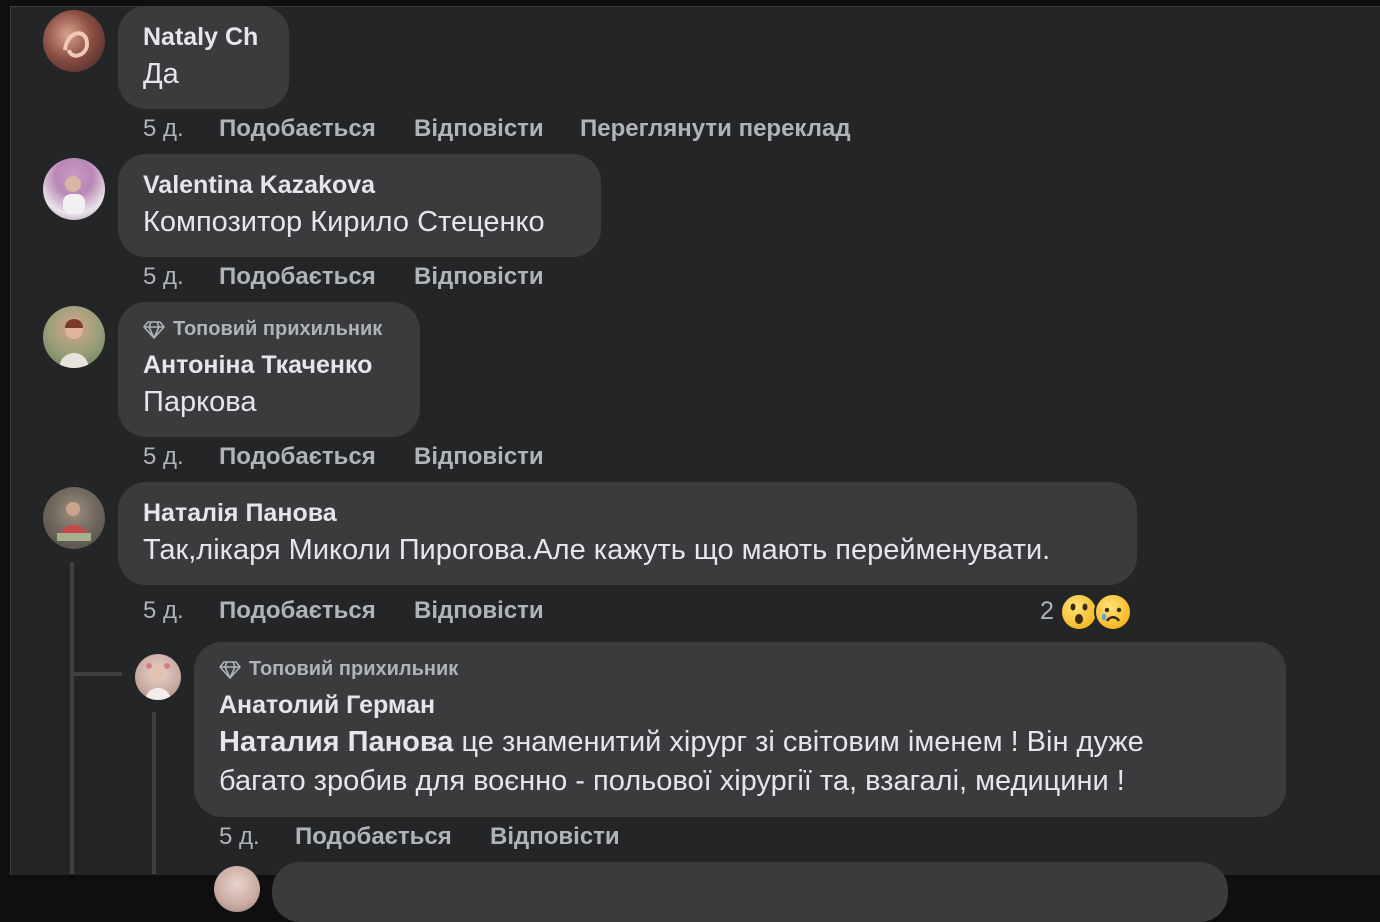 This screenshot has width=1380, height=922. I want to click on comment-text: Композитор Кирило Стеценко, so click(344, 222).